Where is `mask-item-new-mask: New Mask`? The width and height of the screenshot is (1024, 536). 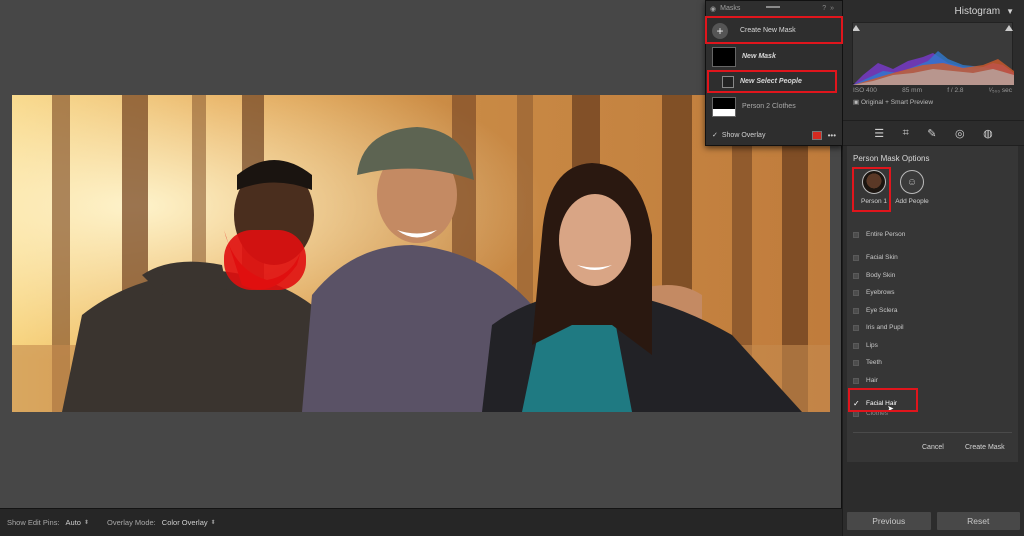 mask-item-new-mask: New Mask is located at coordinates (774, 56).